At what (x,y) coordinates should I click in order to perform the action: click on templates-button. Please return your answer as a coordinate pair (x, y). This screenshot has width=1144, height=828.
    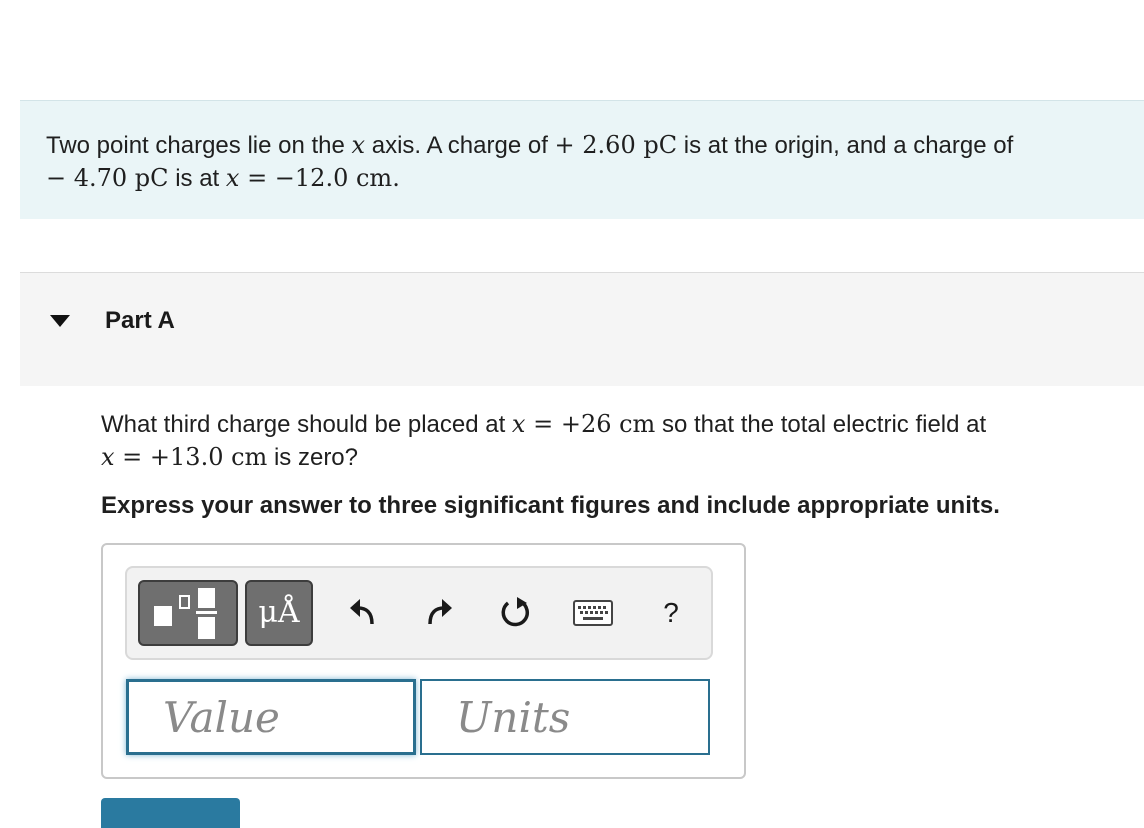
    Looking at the image, I should click on (188, 613).